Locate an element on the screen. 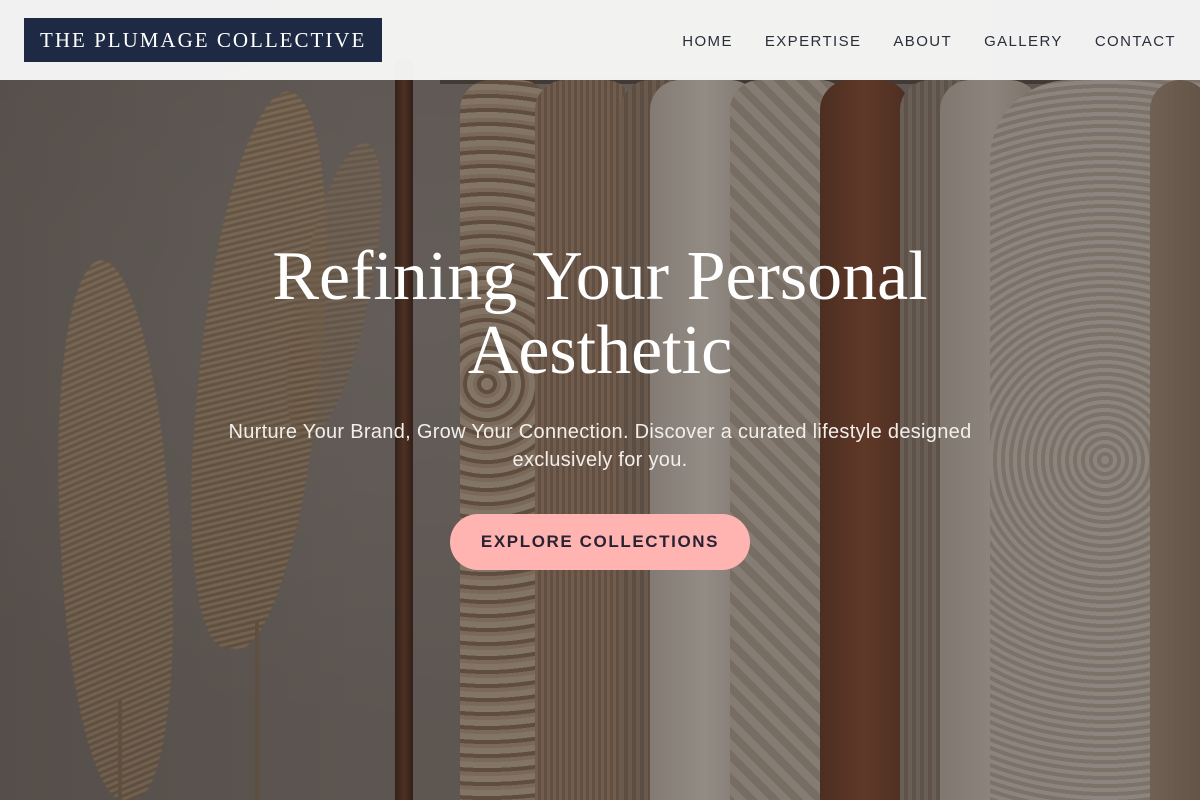 The image size is (1200, 800). nav-item-contact: CONTACT is located at coordinates (1135, 40).